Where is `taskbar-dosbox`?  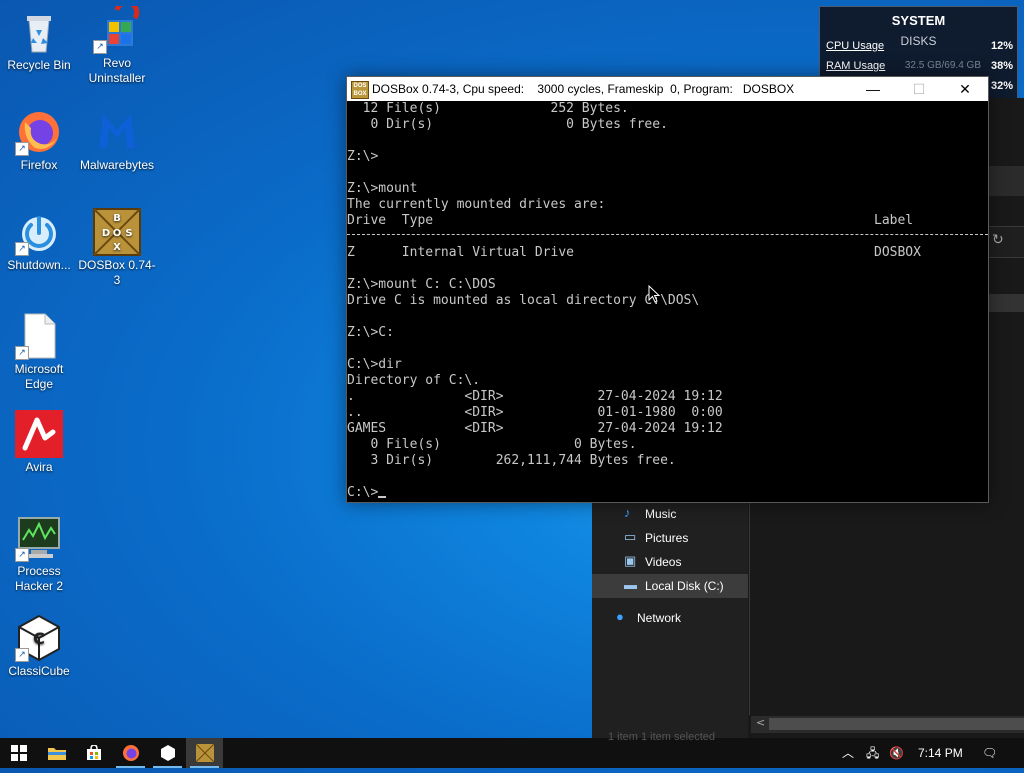
taskbar-dosbox is located at coordinates (204, 753).